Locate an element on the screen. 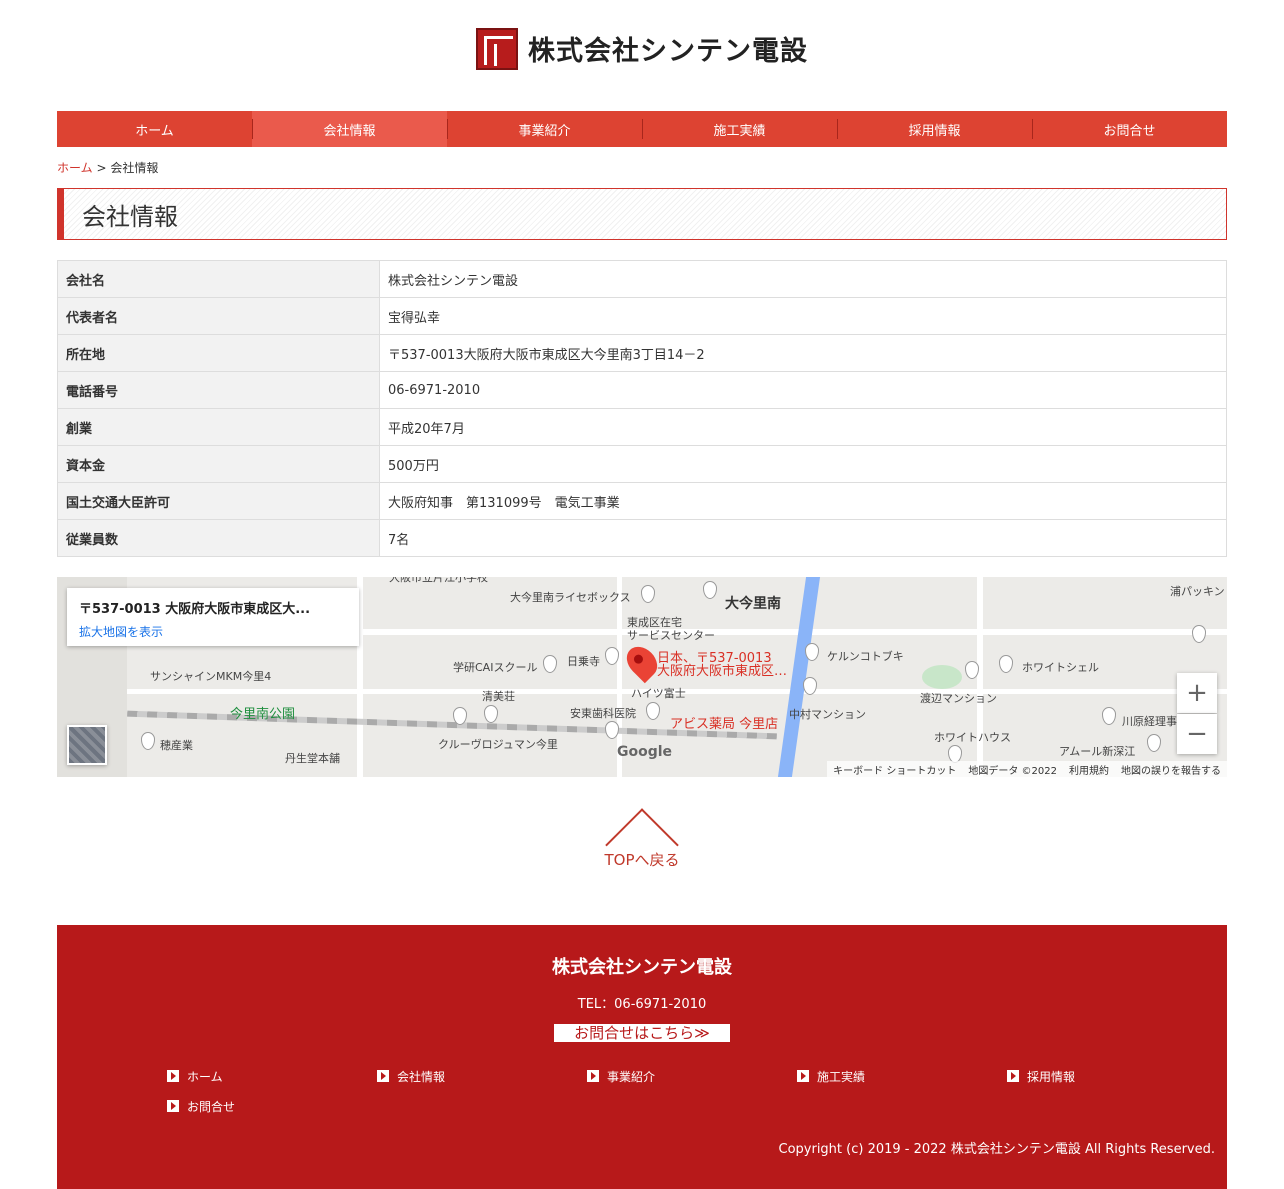 Image resolution: width=1284 pixels, height=1189 pixels. row-value: 宝得弘幸 is located at coordinates (803, 316).